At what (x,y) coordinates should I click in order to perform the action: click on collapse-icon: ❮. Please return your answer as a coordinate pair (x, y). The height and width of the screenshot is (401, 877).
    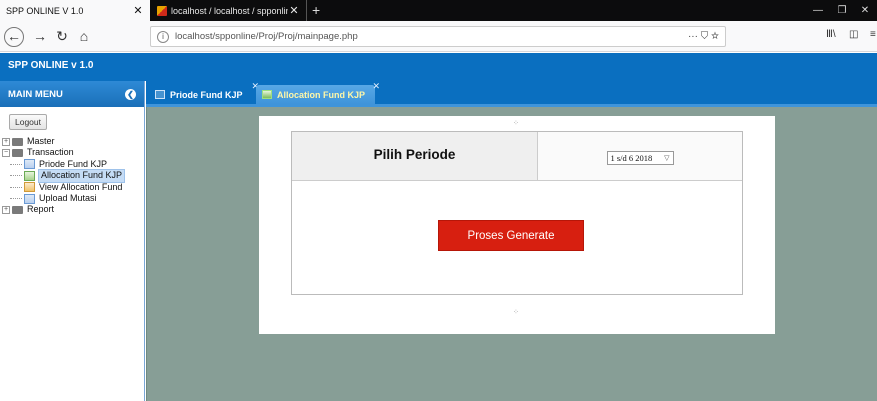
    Looking at the image, I should click on (130, 94).